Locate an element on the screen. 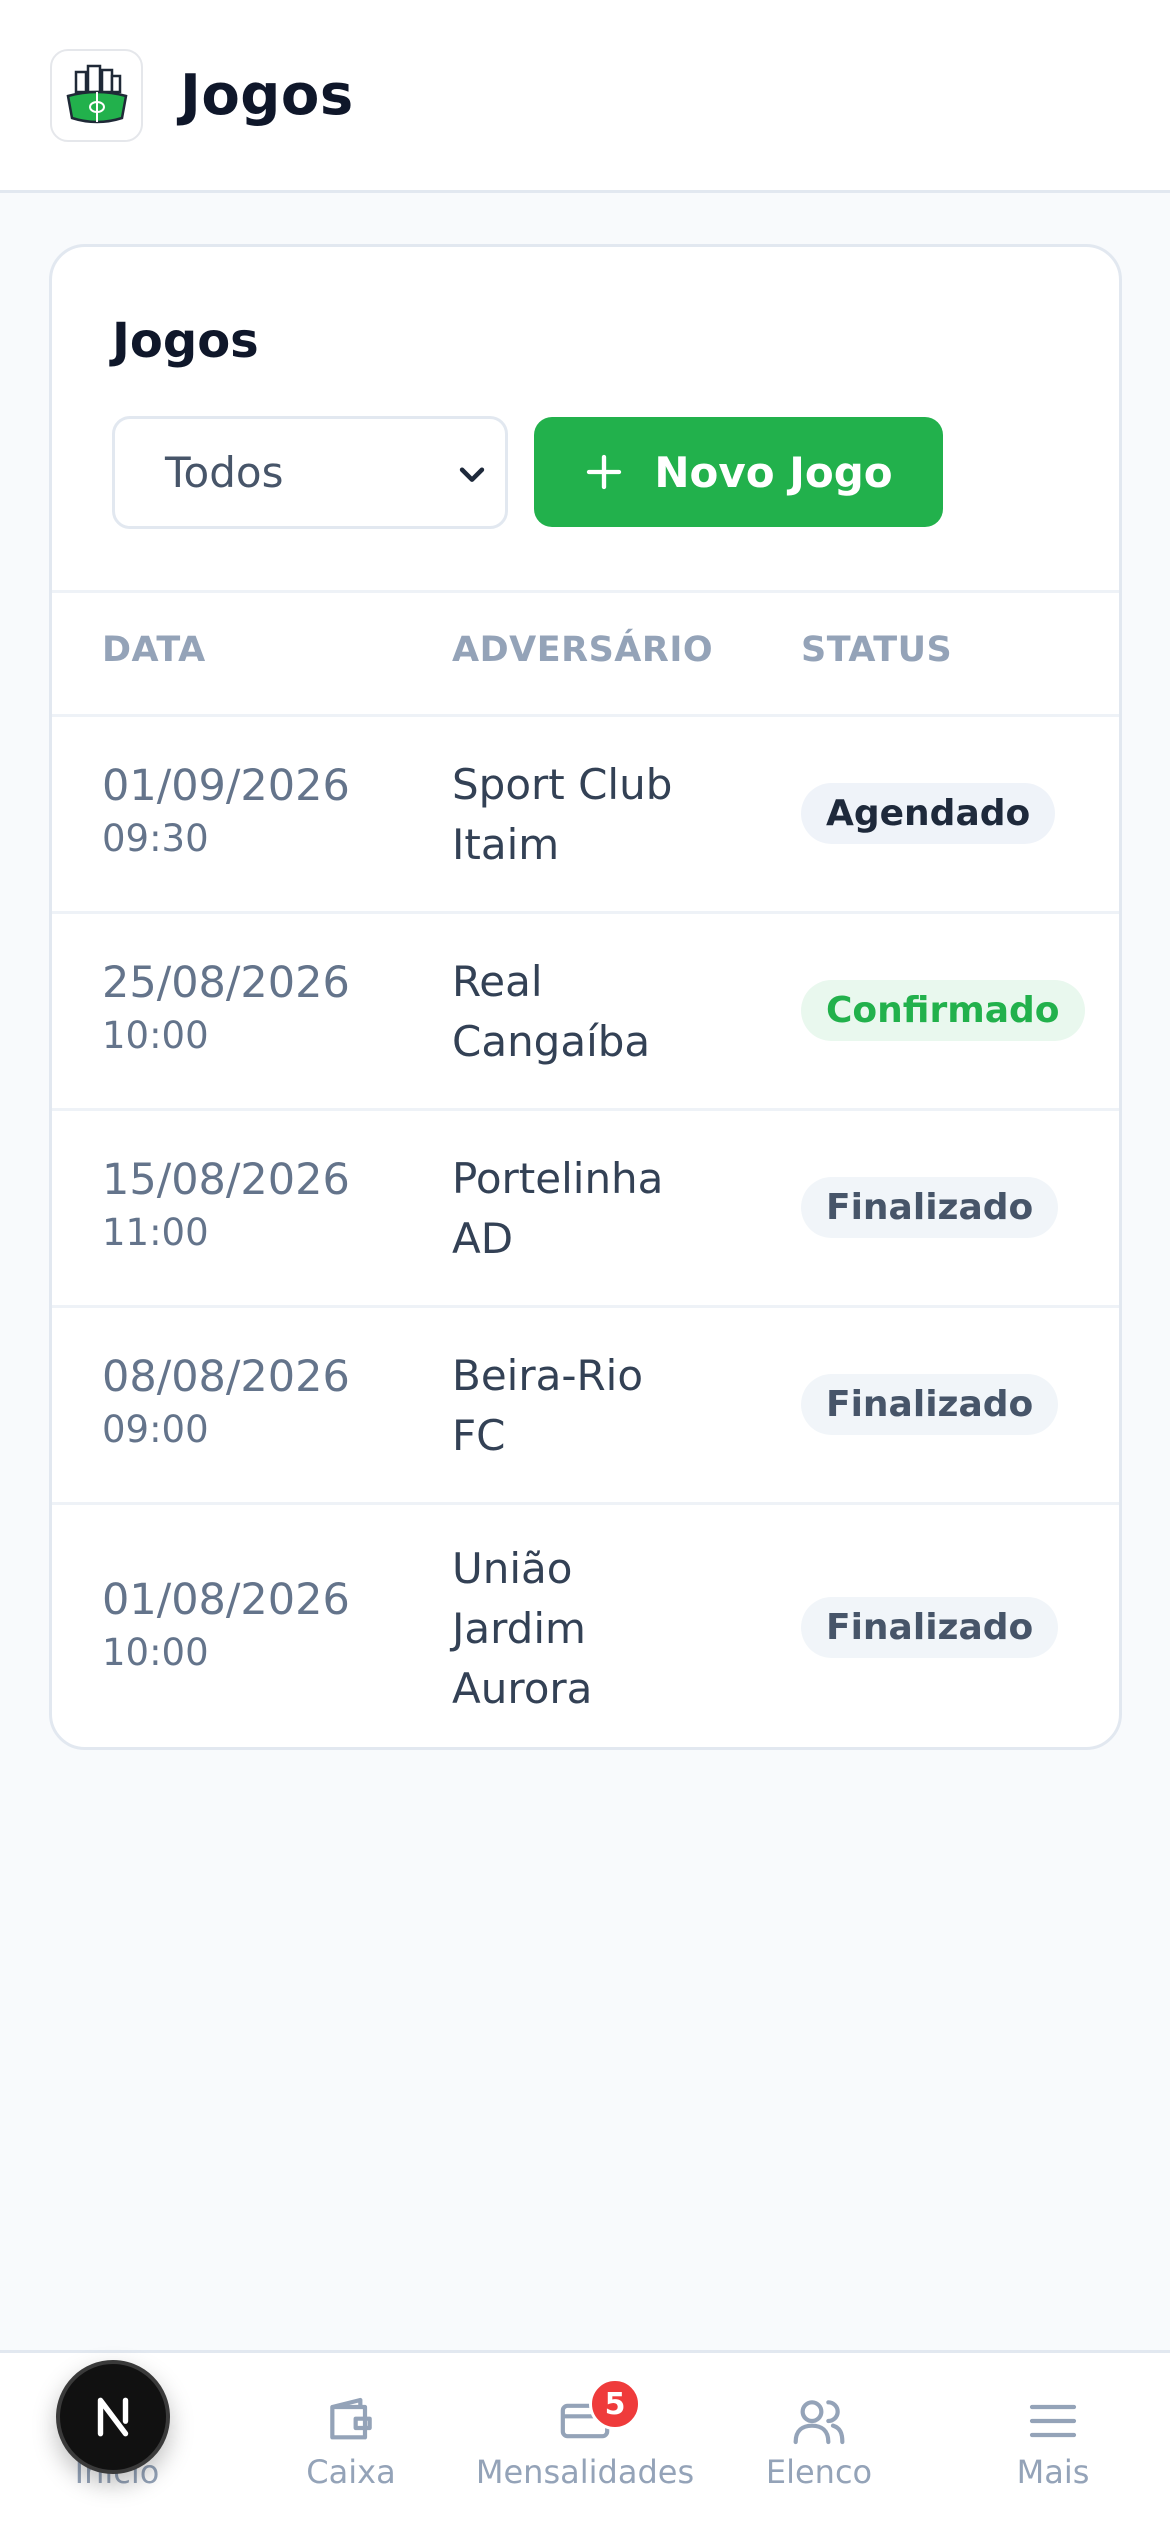 The width and height of the screenshot is (1170, 2532). opponent-line: Cangaíba is located at coordinates (551, 1041).